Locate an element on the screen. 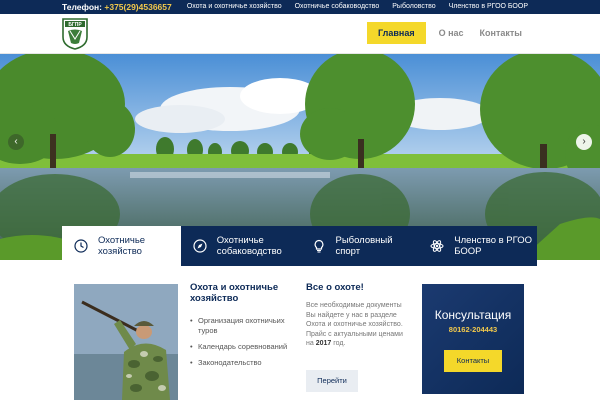  about-text-year: 2017 is located at coordinates (323, 343).